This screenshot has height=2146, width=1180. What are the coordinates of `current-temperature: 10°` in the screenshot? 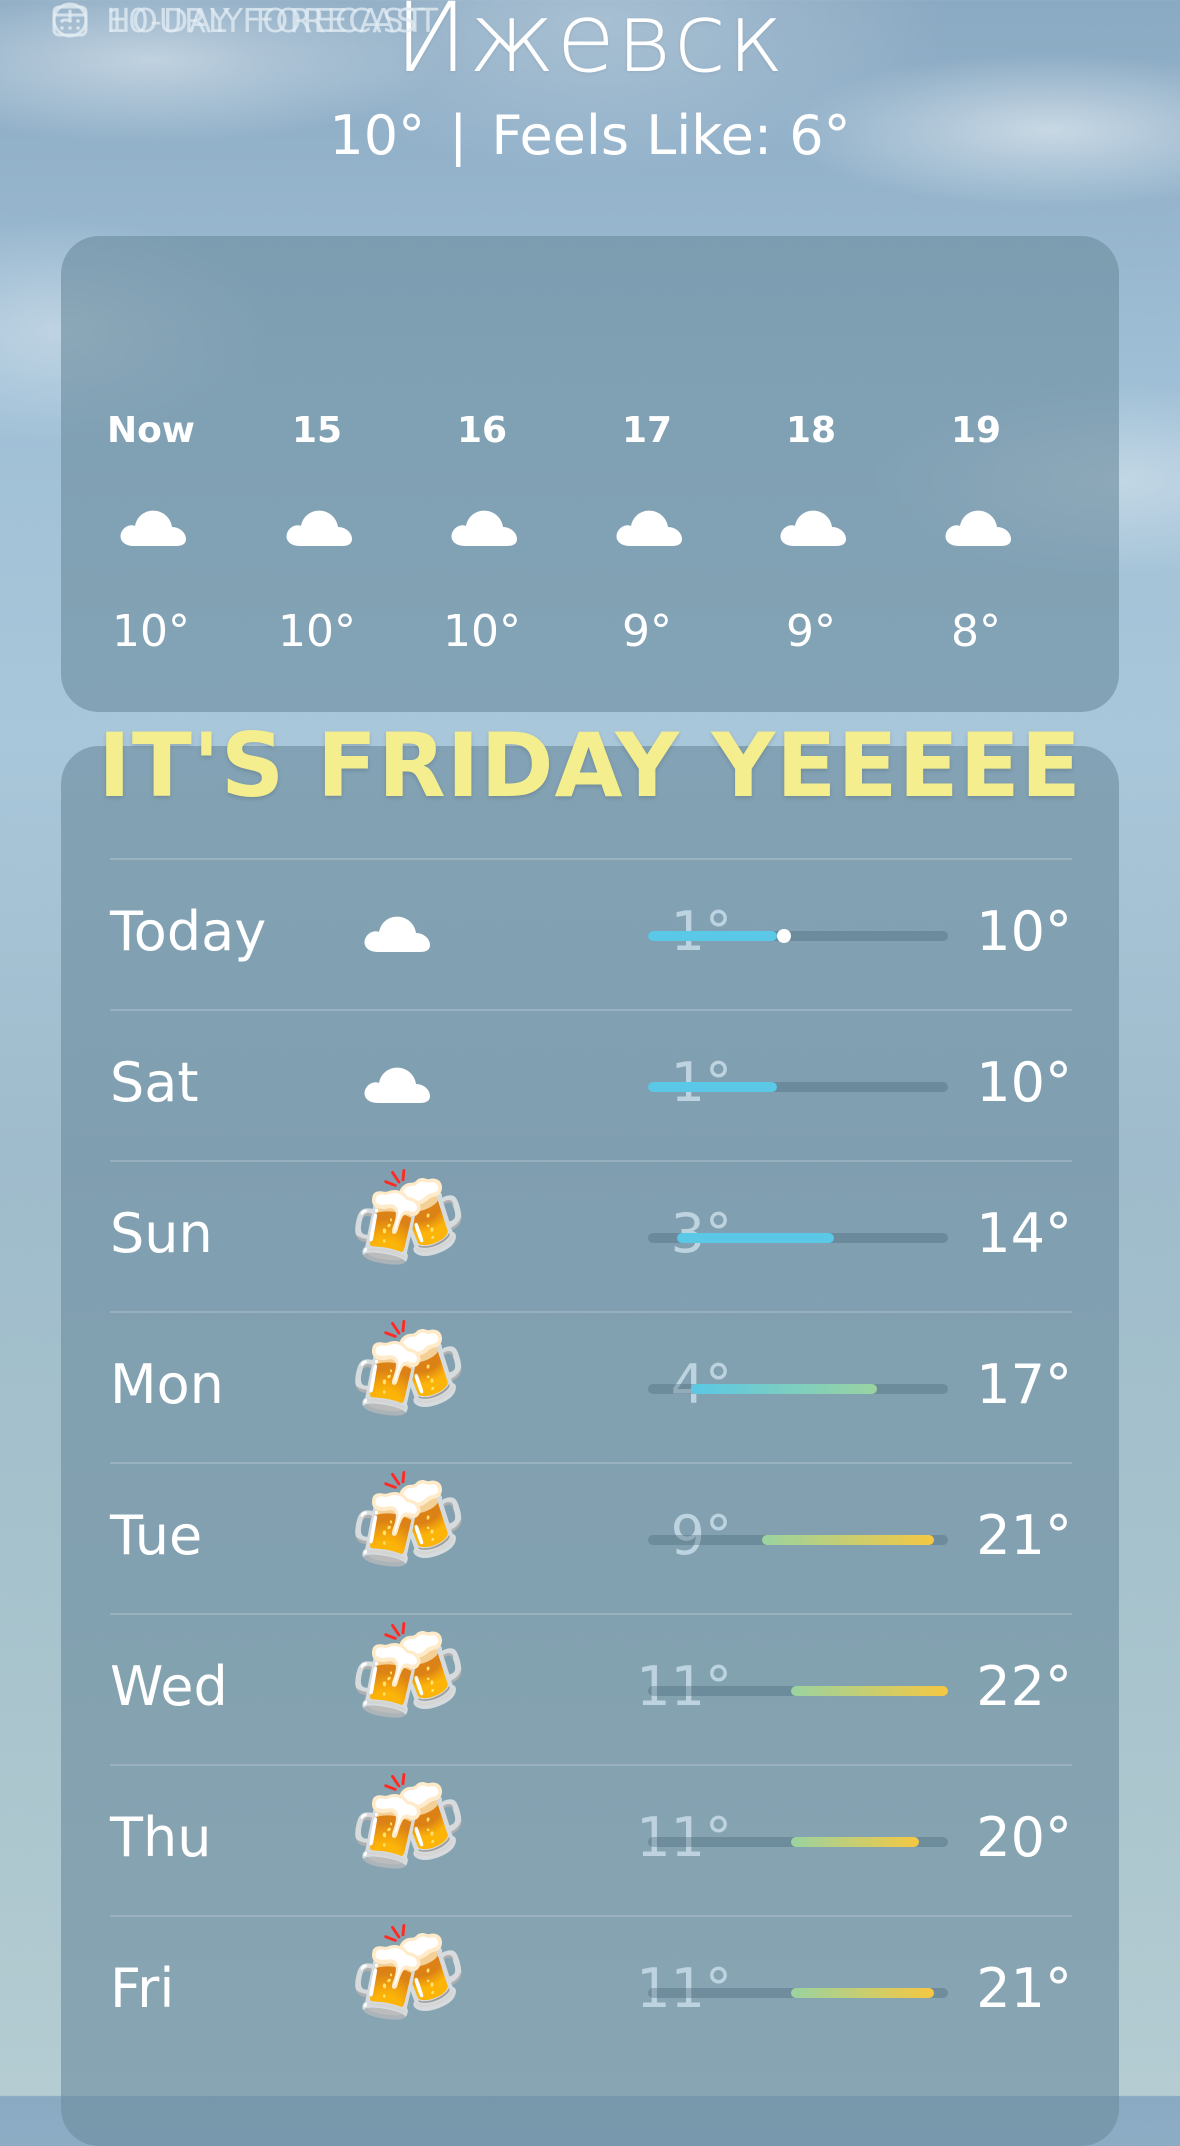 It's located at (377, 135).